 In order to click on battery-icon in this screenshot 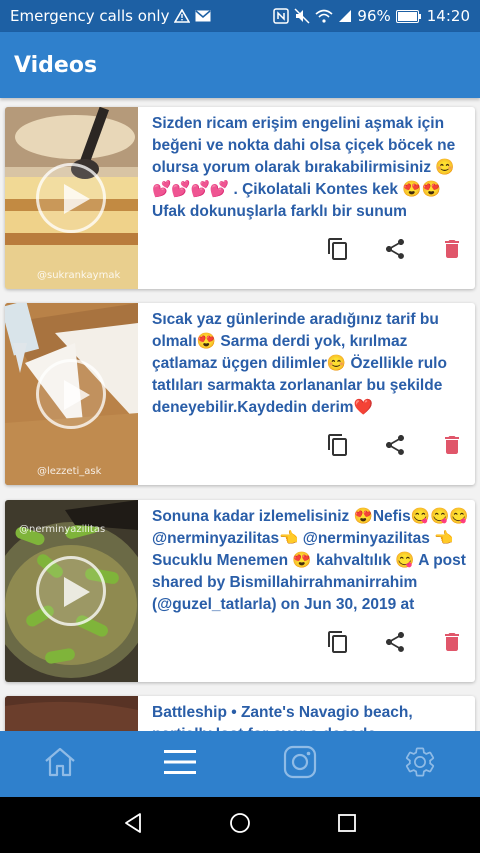, I will do `click(408, 16)`.